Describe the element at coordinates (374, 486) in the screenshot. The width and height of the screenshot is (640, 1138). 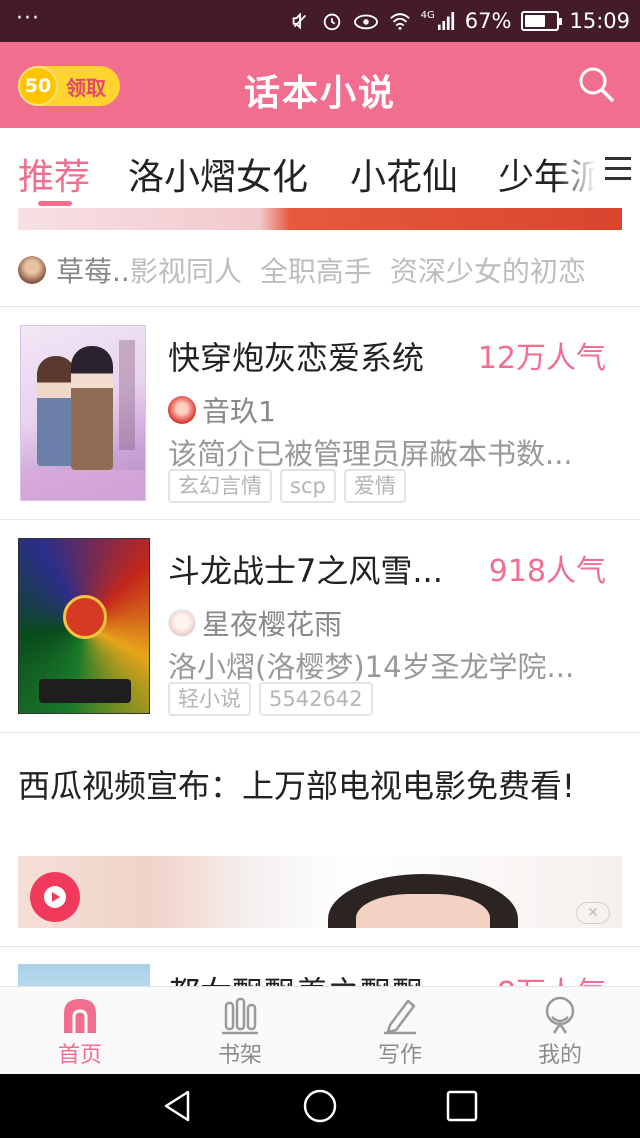
I see `book-tag: 爱情` at that location.